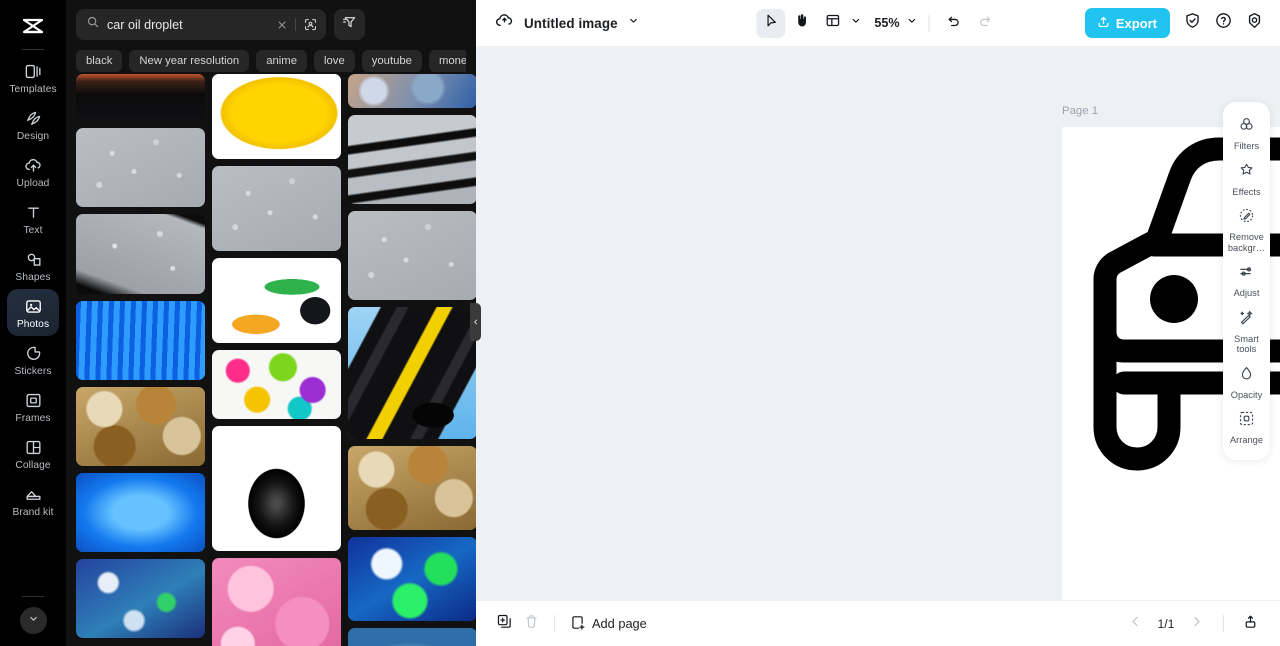 This screenshot has height=646, width=1280. Describe the element at coordinates (504, 623) in the screenshot. I see `duplicate-page-button` at that location.